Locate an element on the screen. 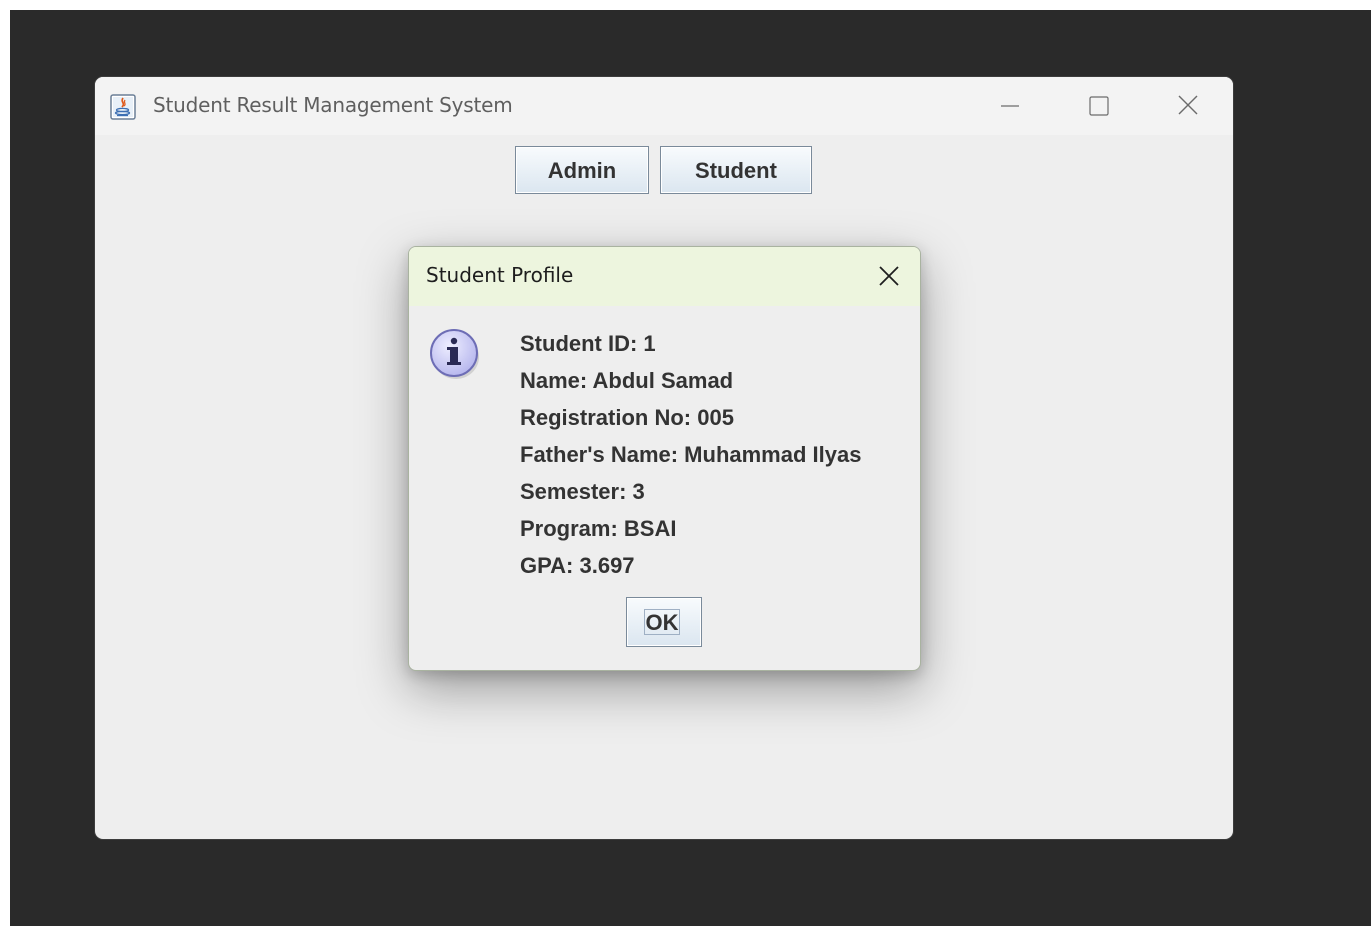  ok-button-label: OK is located at coordinates (662, 622).